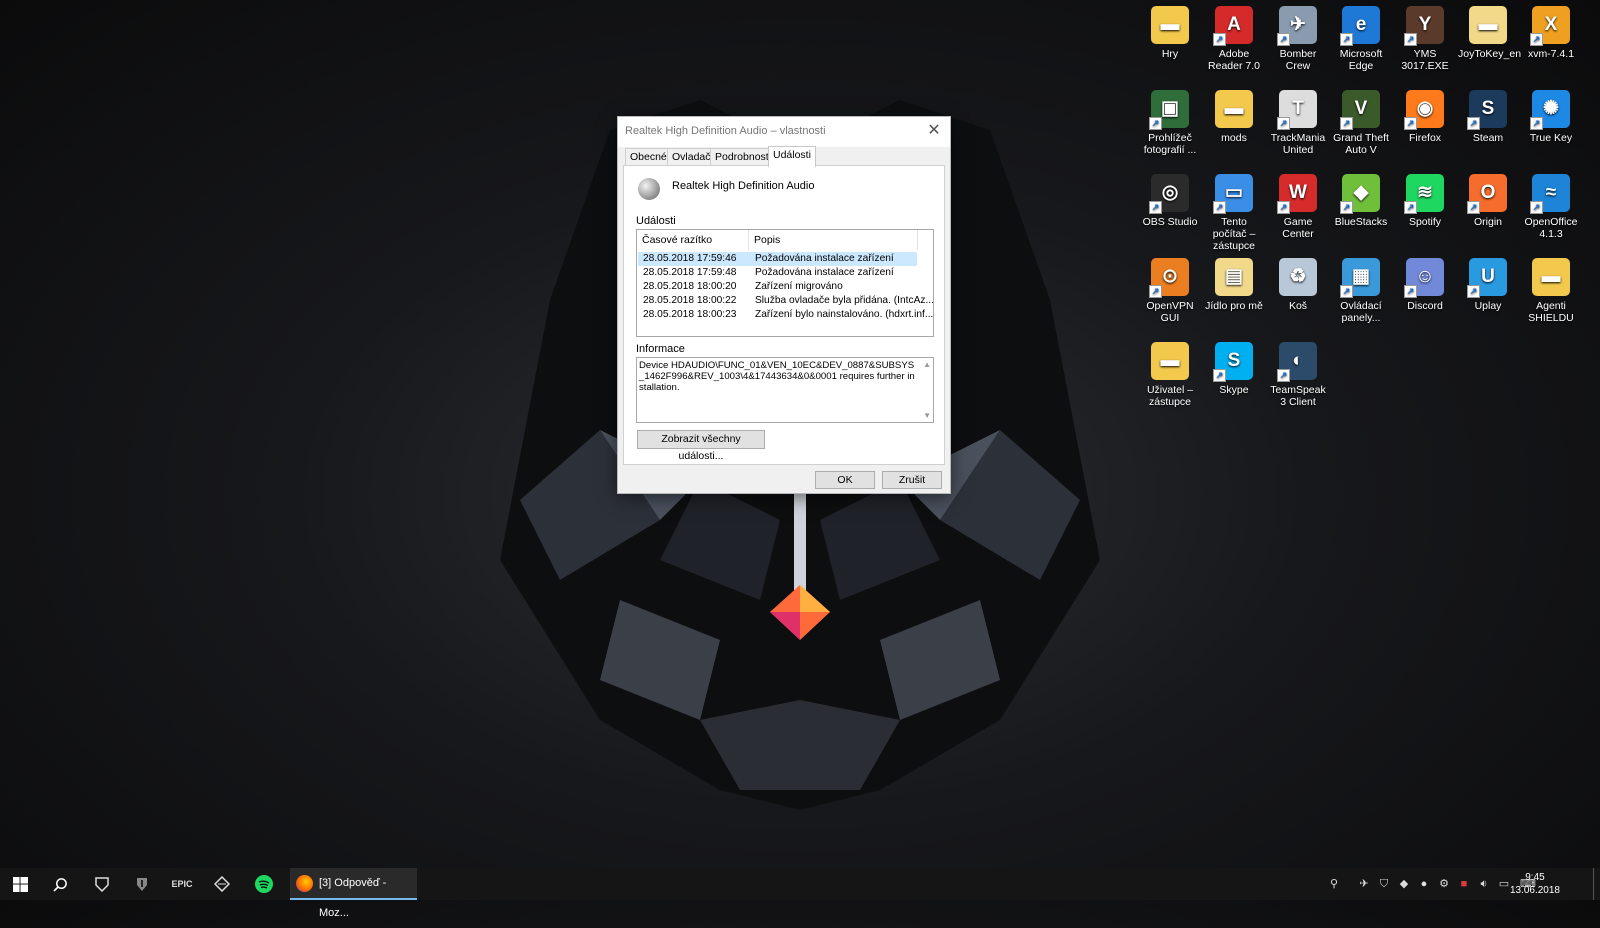 This screenshot has width=1600, height=928. Describe the element at coordinates (142, 884) in the screenshot. I see `world-of-tanks-icon` at that location.